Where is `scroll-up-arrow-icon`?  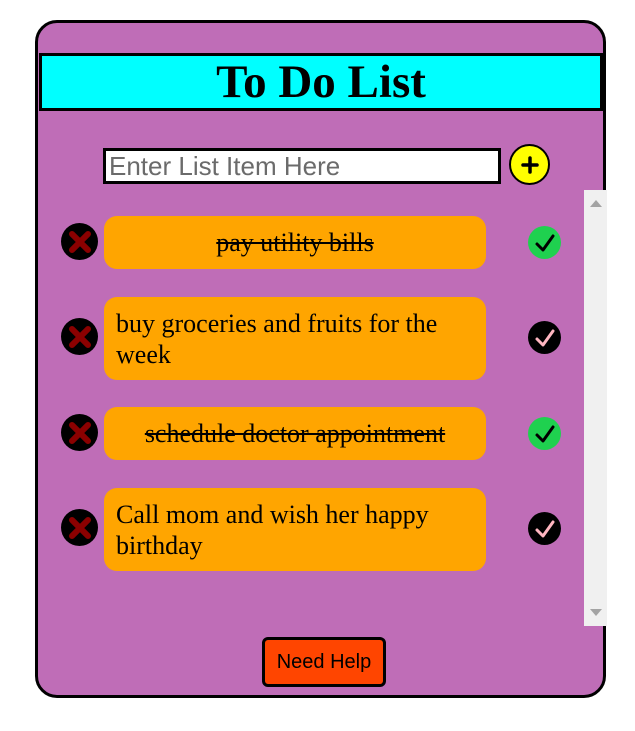 scroll-up-arrow-icon is located at coordinates (596, 203).